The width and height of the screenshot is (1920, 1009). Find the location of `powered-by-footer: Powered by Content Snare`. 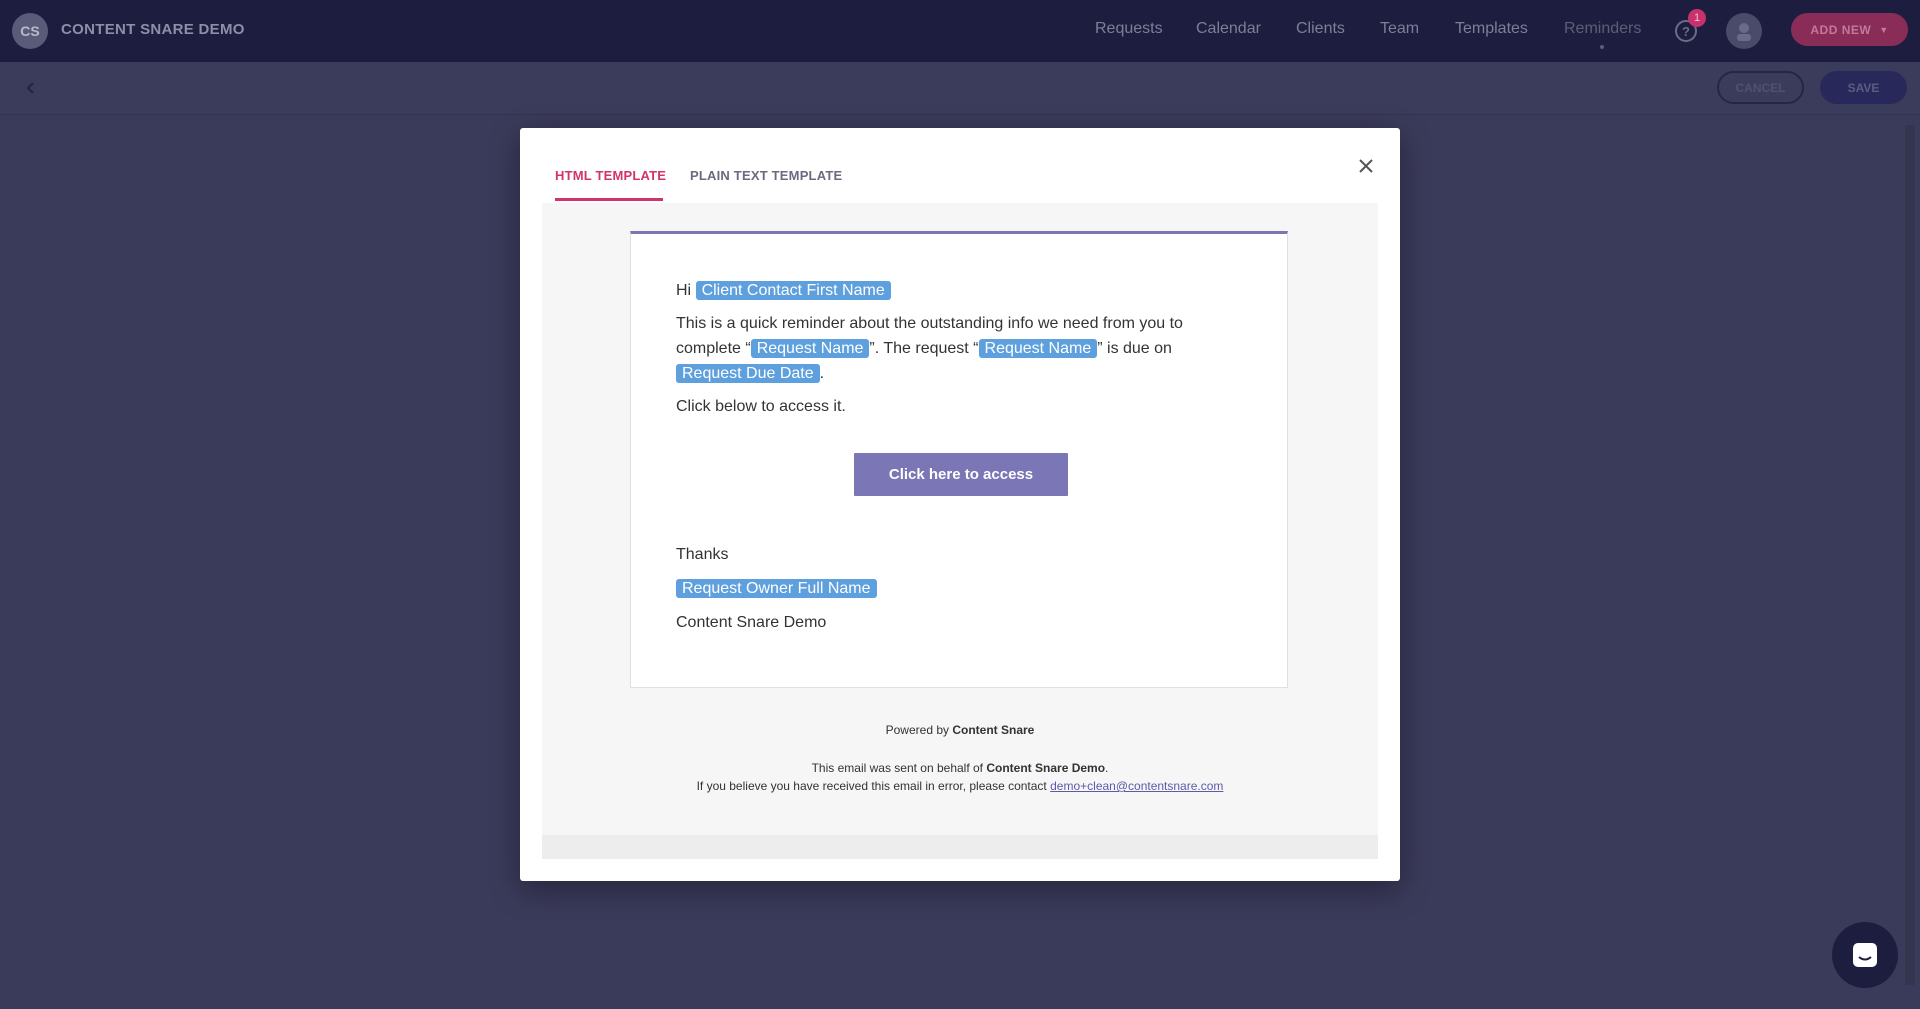

powered-by-footer: Powered by Content Snare is located at coordinates (960, 730).